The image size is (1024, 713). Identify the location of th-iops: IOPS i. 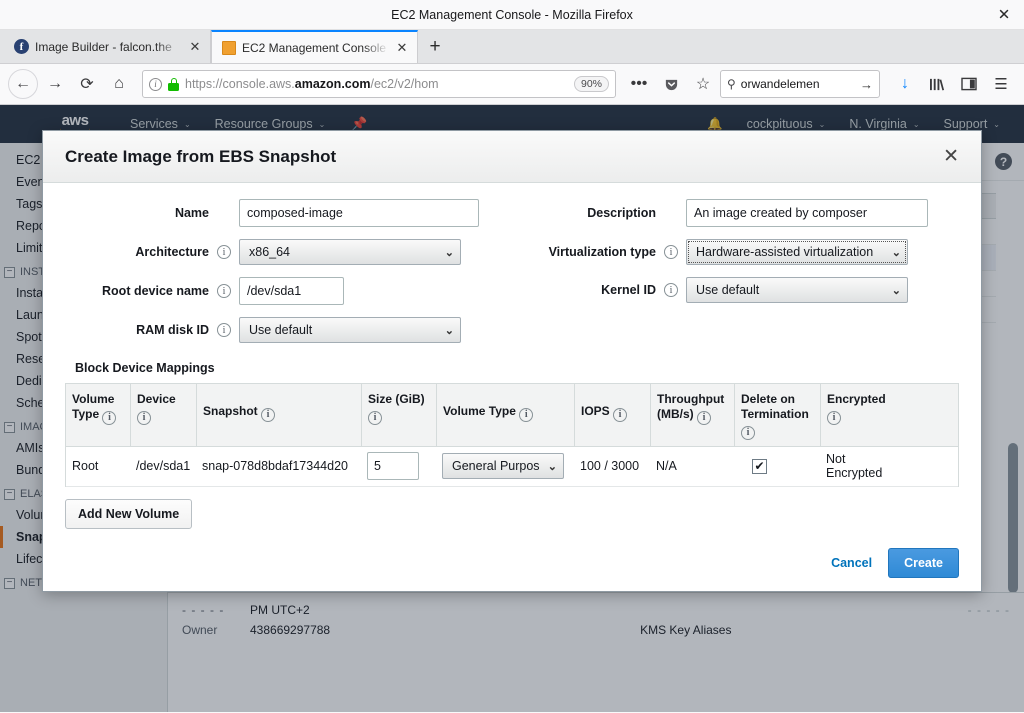
(612, 415).